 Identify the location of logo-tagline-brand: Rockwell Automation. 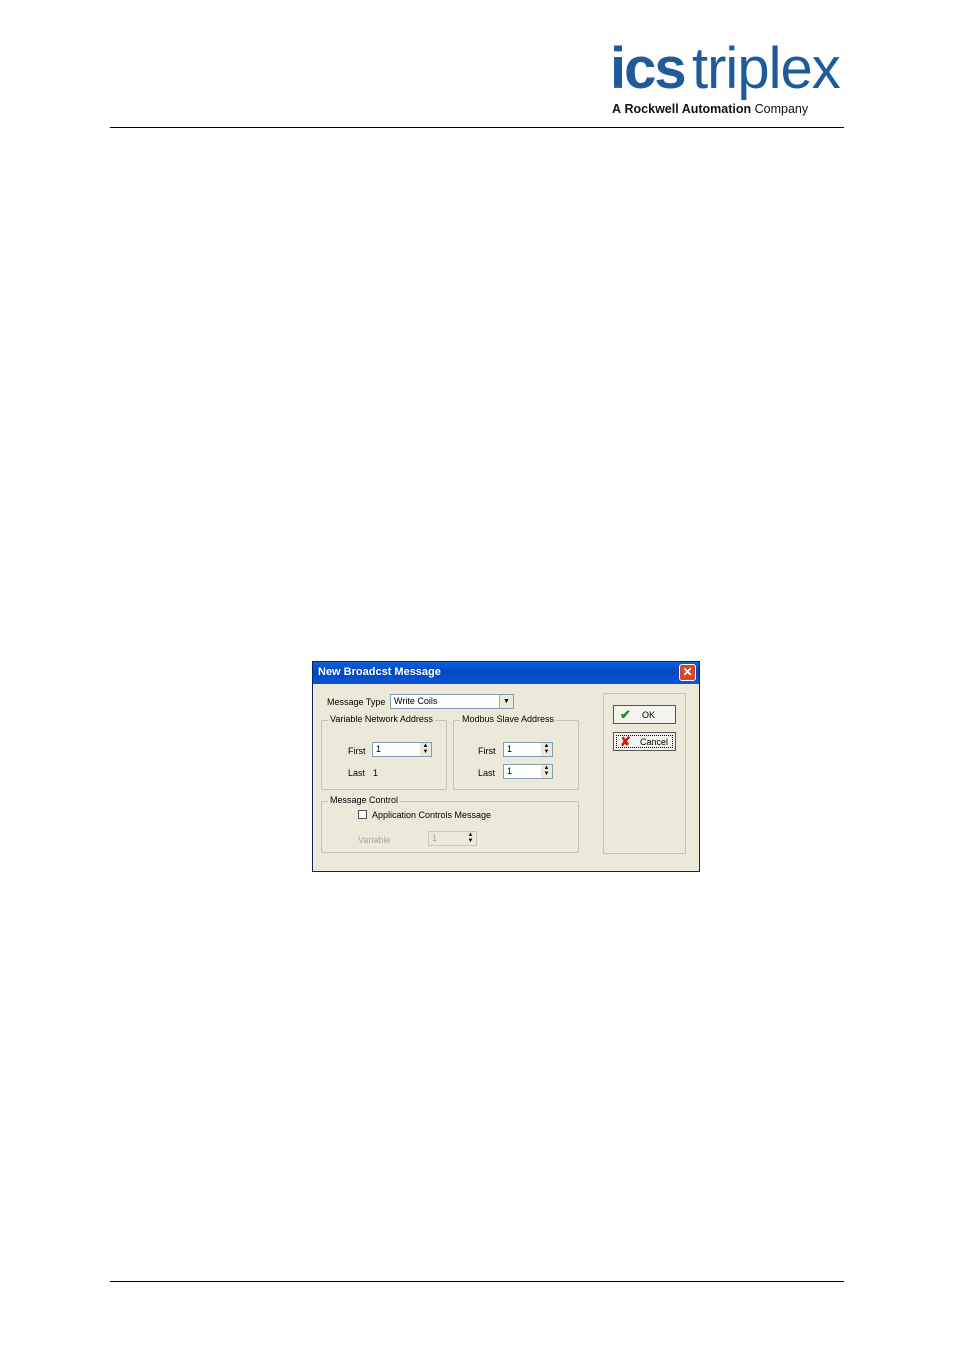
(688, 109).